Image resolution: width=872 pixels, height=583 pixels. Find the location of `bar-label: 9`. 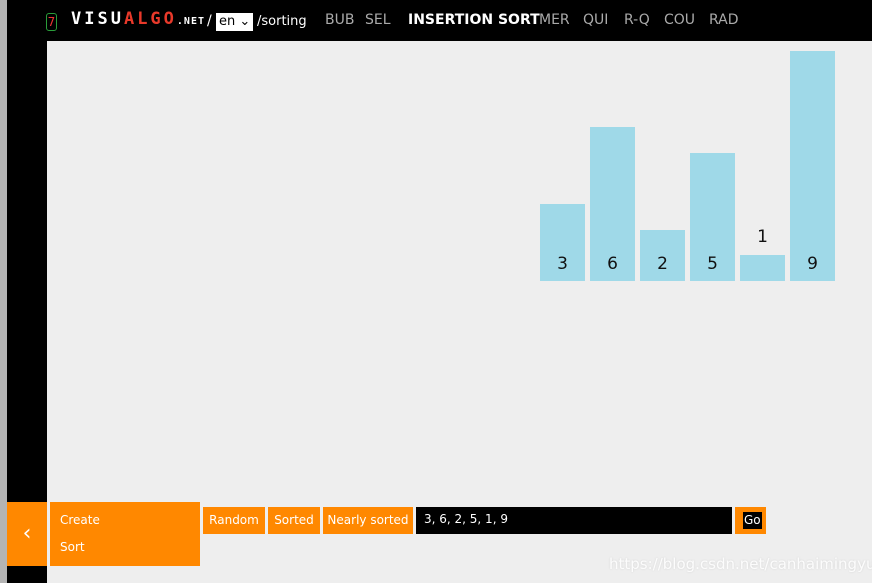

bar-label: 9 is located at coordinates (812, 264).